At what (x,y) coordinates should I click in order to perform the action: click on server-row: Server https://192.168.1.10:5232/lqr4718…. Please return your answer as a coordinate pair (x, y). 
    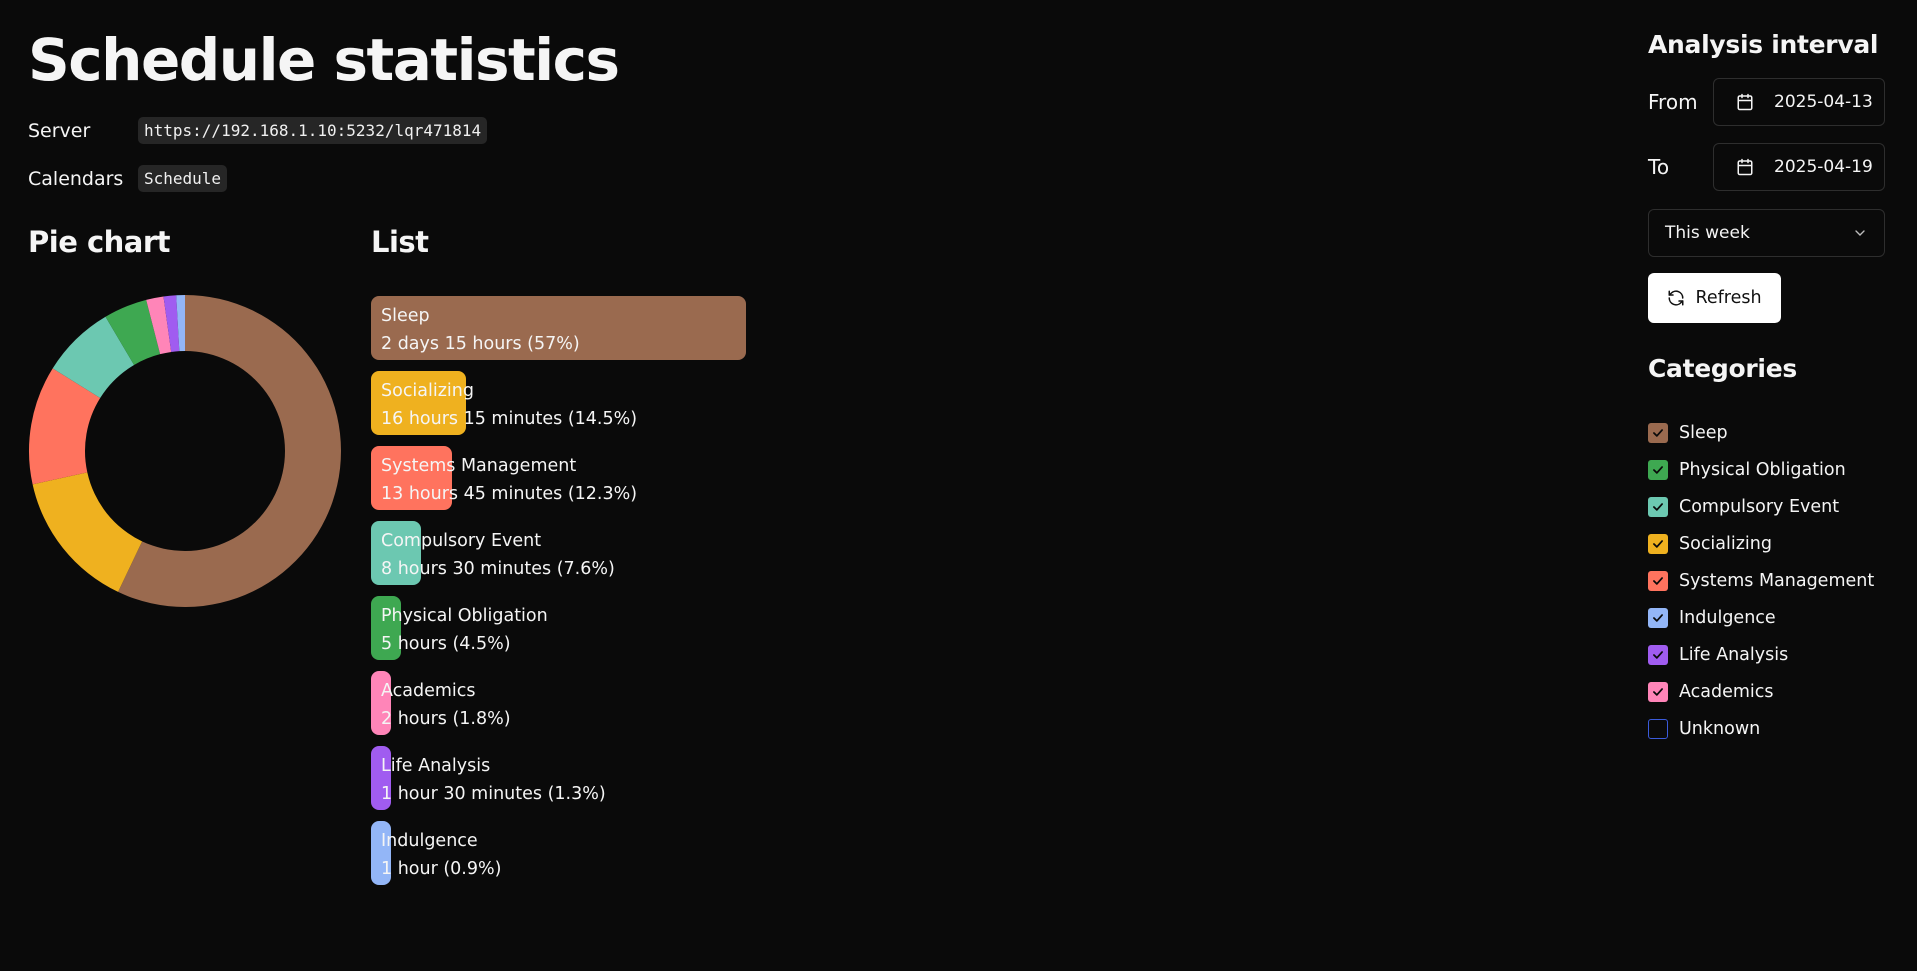
    Looking at the image, I should click on (258, 130).